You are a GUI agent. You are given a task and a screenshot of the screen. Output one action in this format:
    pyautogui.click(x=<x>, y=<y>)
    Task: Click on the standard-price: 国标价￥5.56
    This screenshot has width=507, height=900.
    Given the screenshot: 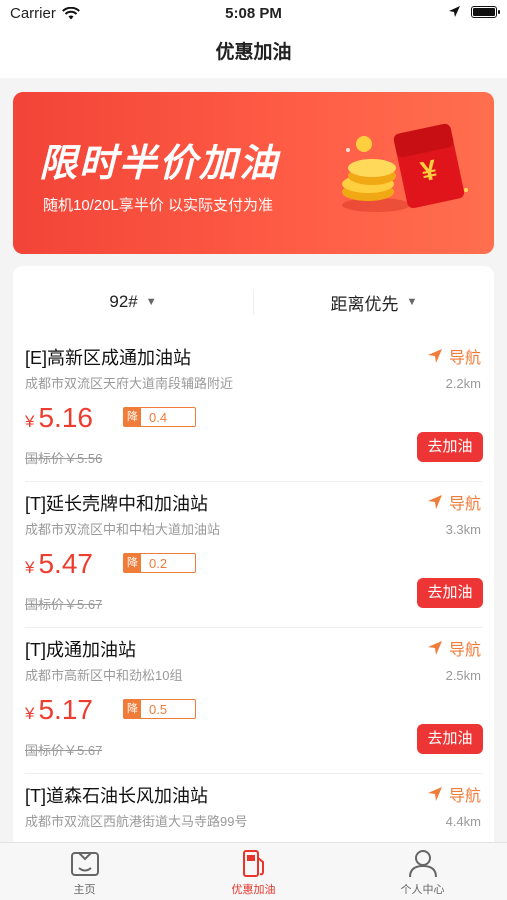 What is the action you would take?
    pyautogui.click(x=64, y=458)
    